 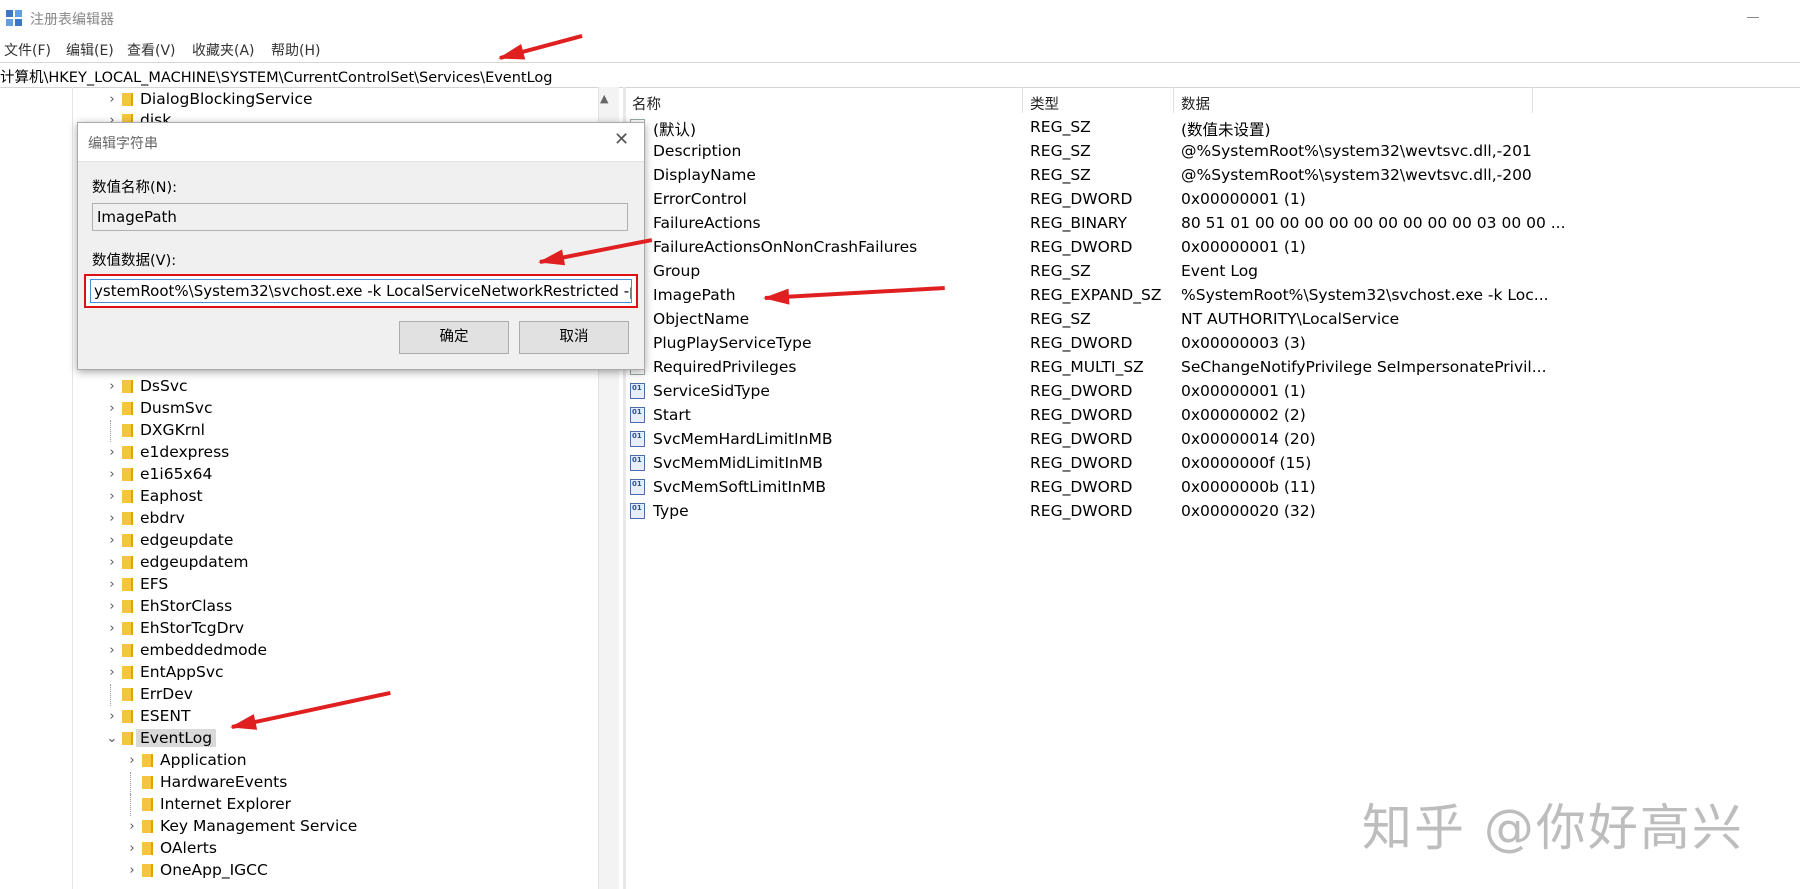 I want to click on value-row: (默认) REG_SZ (数值未设置), so click(x=1126, y=128).